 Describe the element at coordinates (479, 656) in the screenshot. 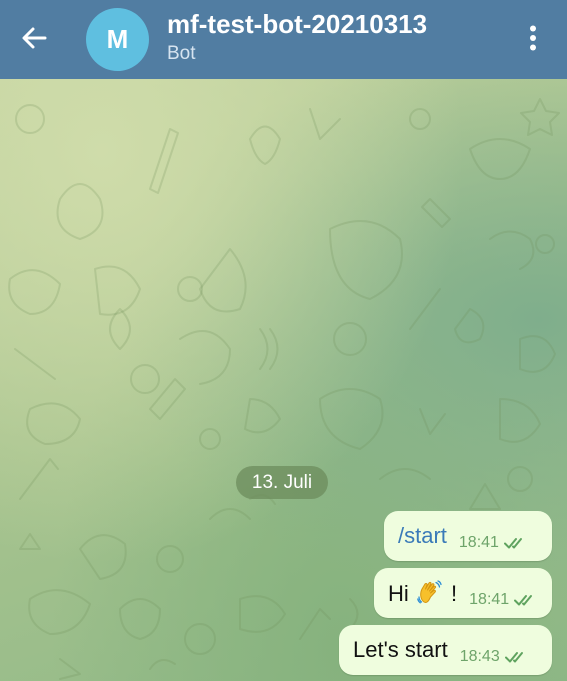

I see `message-time: 18:43` at that location.